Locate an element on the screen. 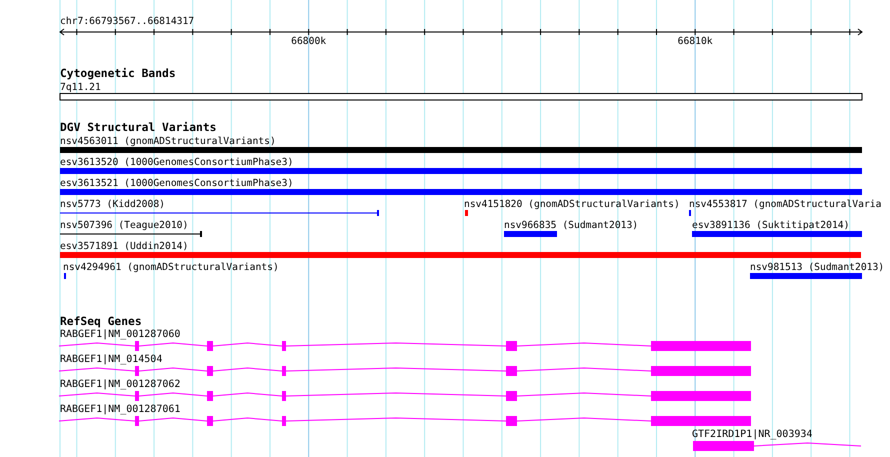 This screenshot has height=457, width=890. variant-label: esv3891136 (Suktitipat2014) is located at coordinates (771, 225).